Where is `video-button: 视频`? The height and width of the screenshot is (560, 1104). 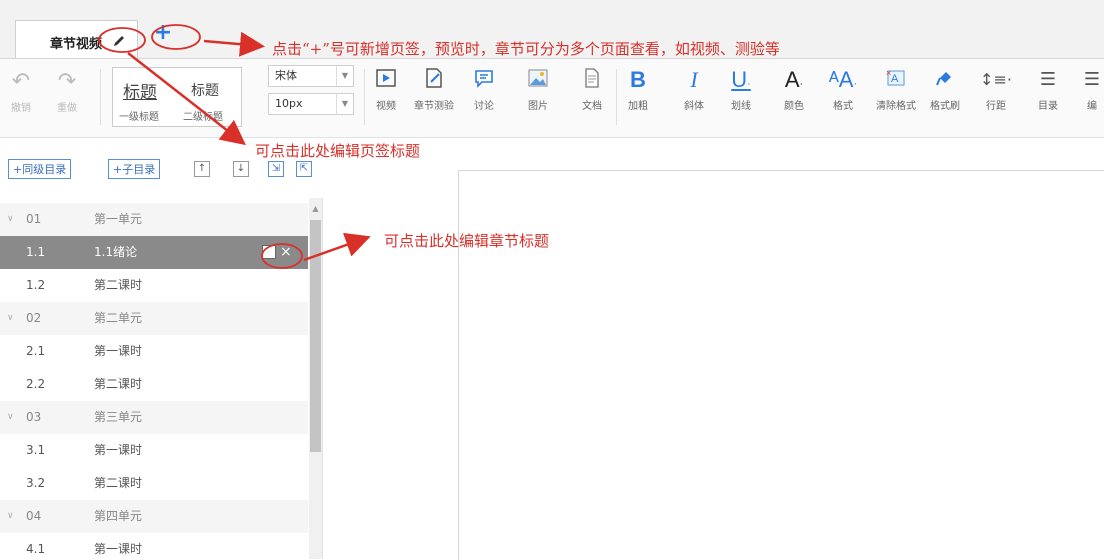
video-button: 视频 is located at coordinates (386, 89).